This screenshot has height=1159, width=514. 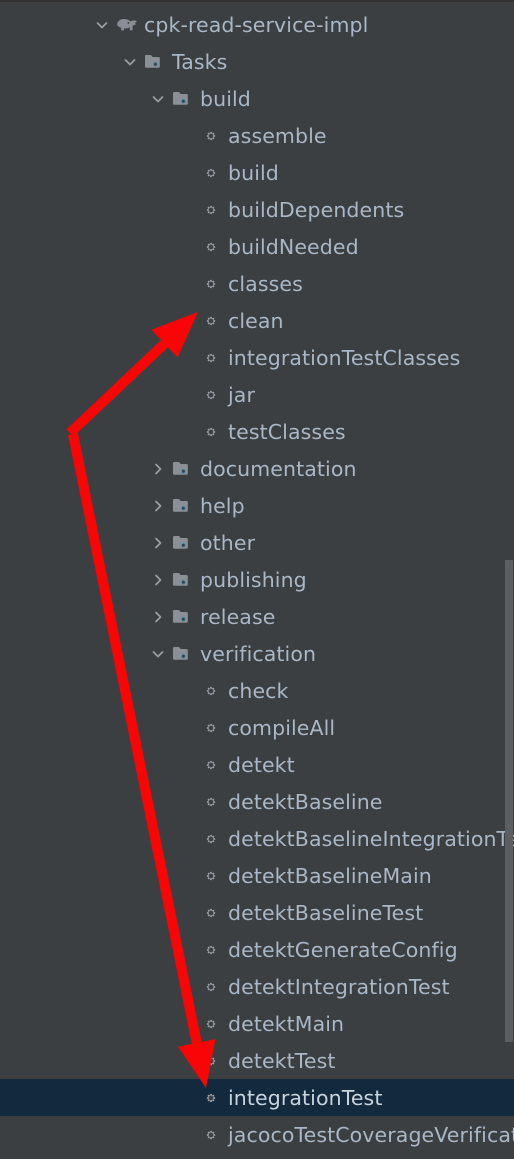 What do you see at coordinates (127, 24) in the screenshot?
I see `gradle-elephant-icon` at bounding box center [127, 24].